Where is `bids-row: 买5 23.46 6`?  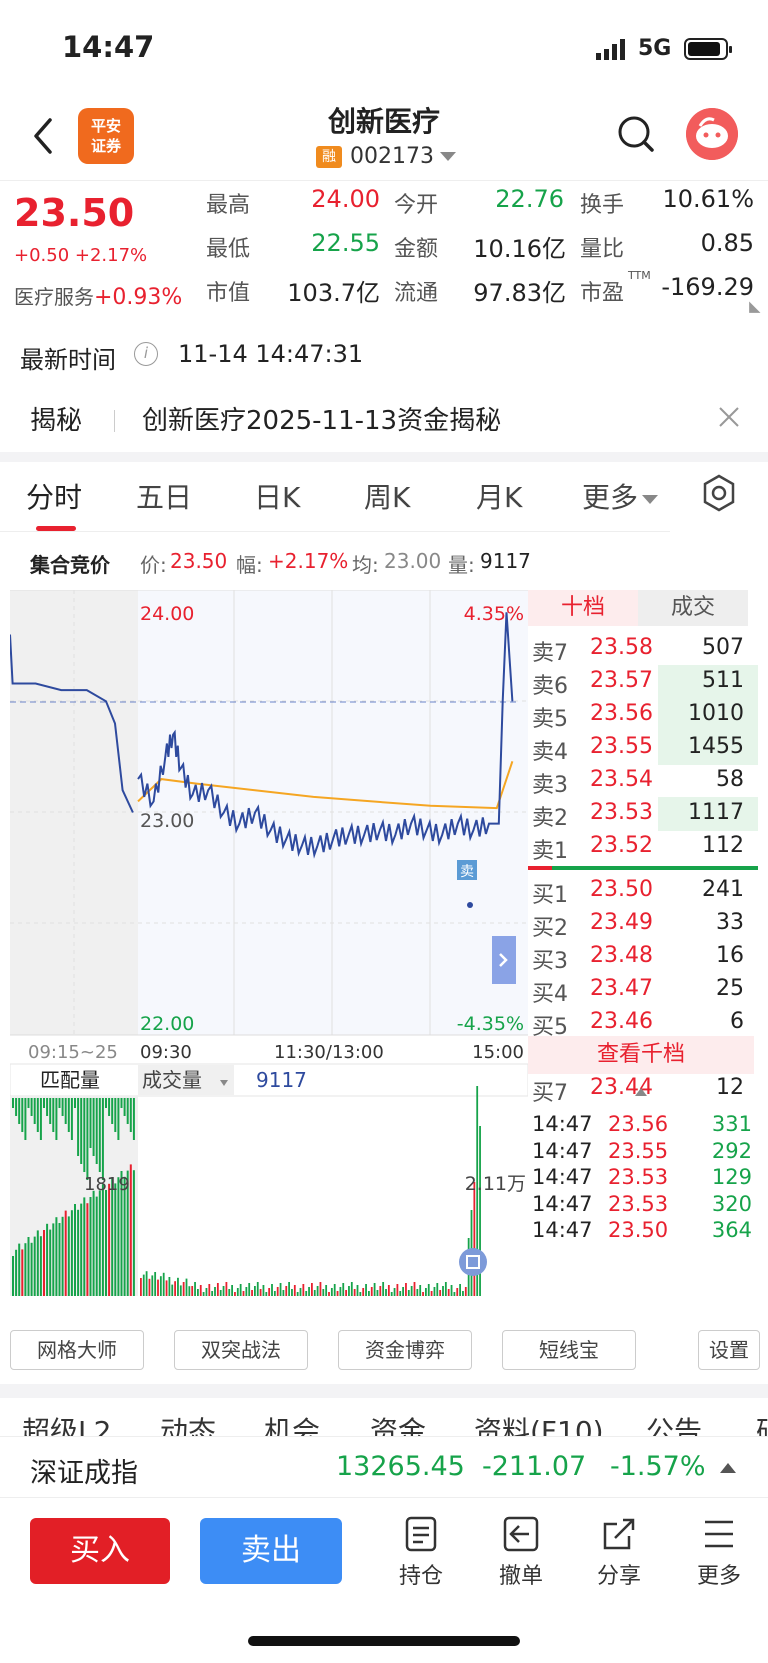 bids-row: 买5 23.46 6 is located at coordinates (643, 1023).